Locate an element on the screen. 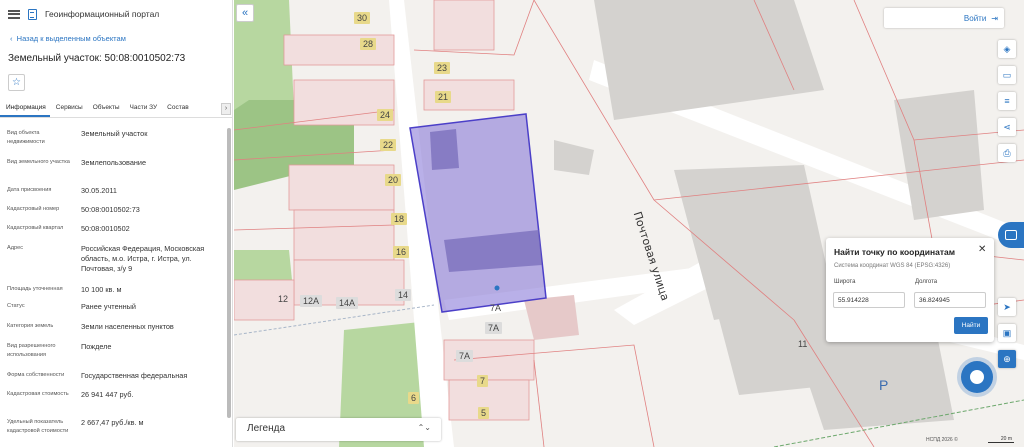 The width and height of the screenshot is (1024, 447). attr-key: Форма собственности is located at coordinates (36, 375).